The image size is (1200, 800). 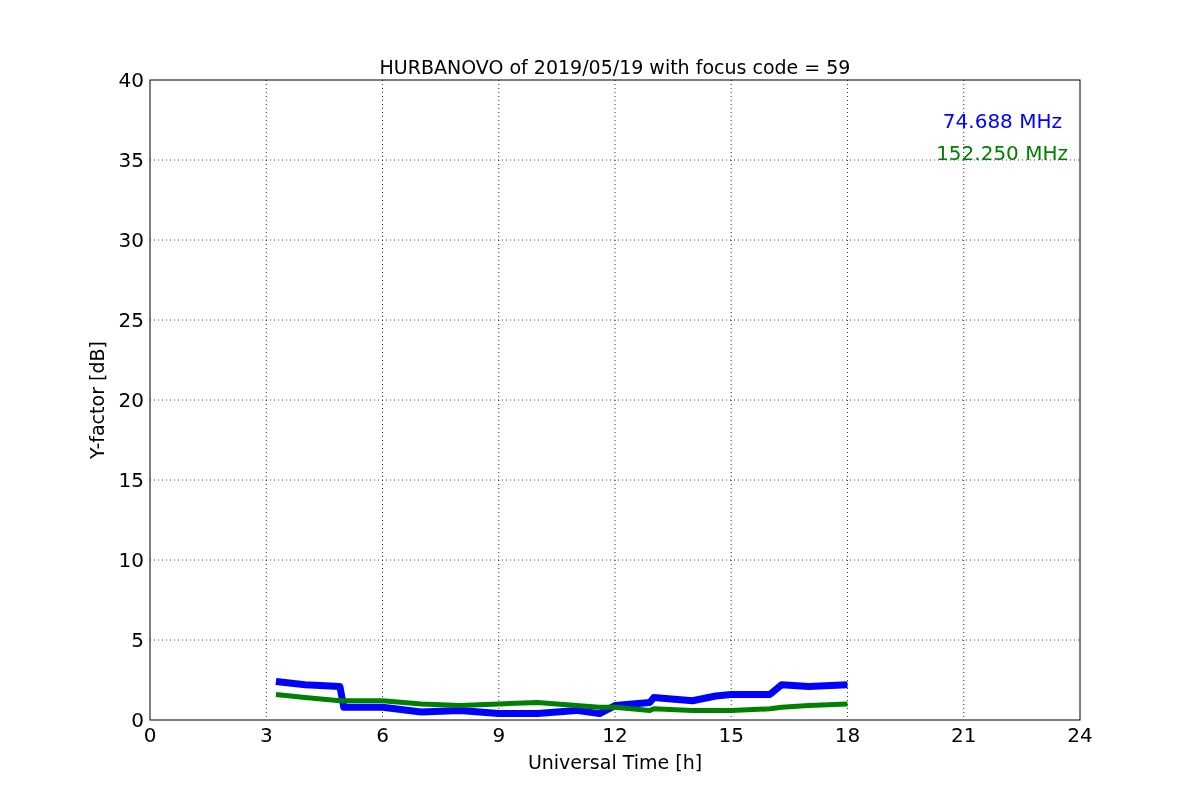 I want to click on y-tick-label: 5, so click(x=137, y=640).